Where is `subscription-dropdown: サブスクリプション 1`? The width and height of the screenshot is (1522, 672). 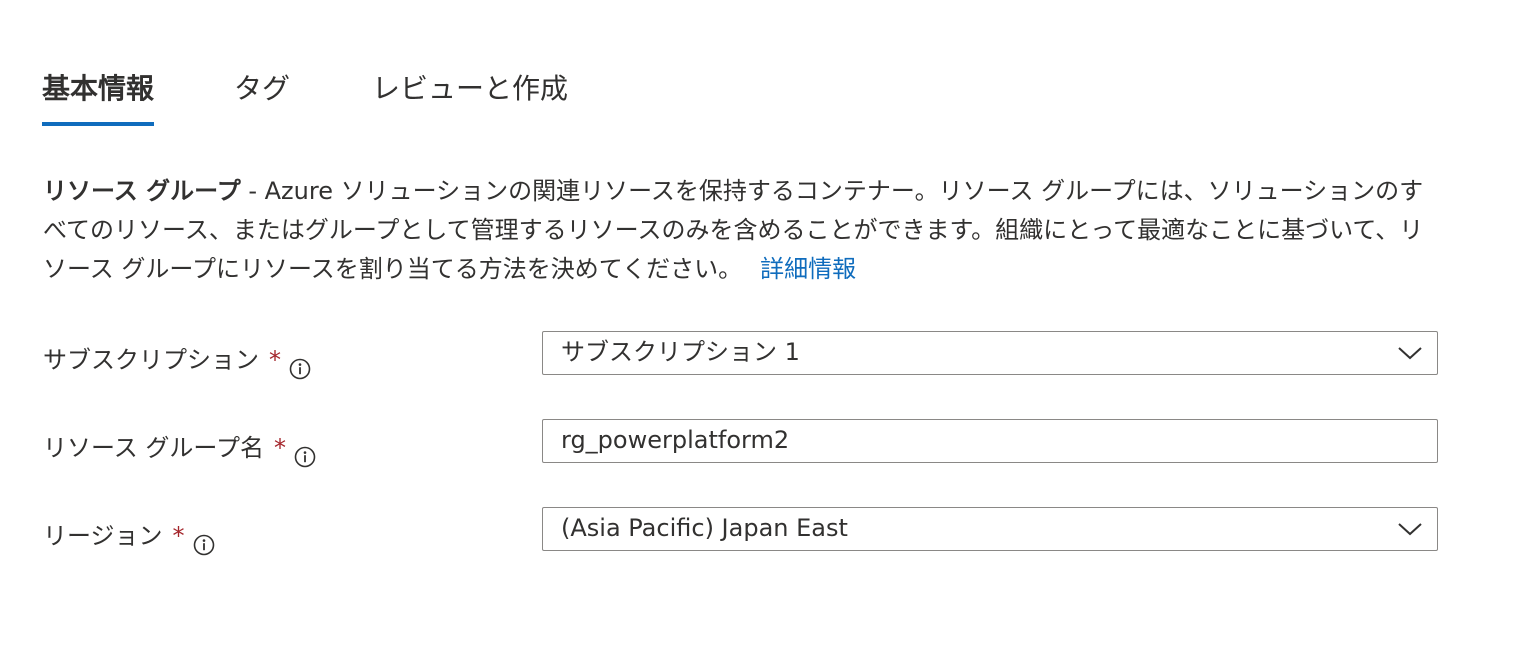 subscription-dropdown: サブスクリプション 1 is located at coordinates (990, 353).